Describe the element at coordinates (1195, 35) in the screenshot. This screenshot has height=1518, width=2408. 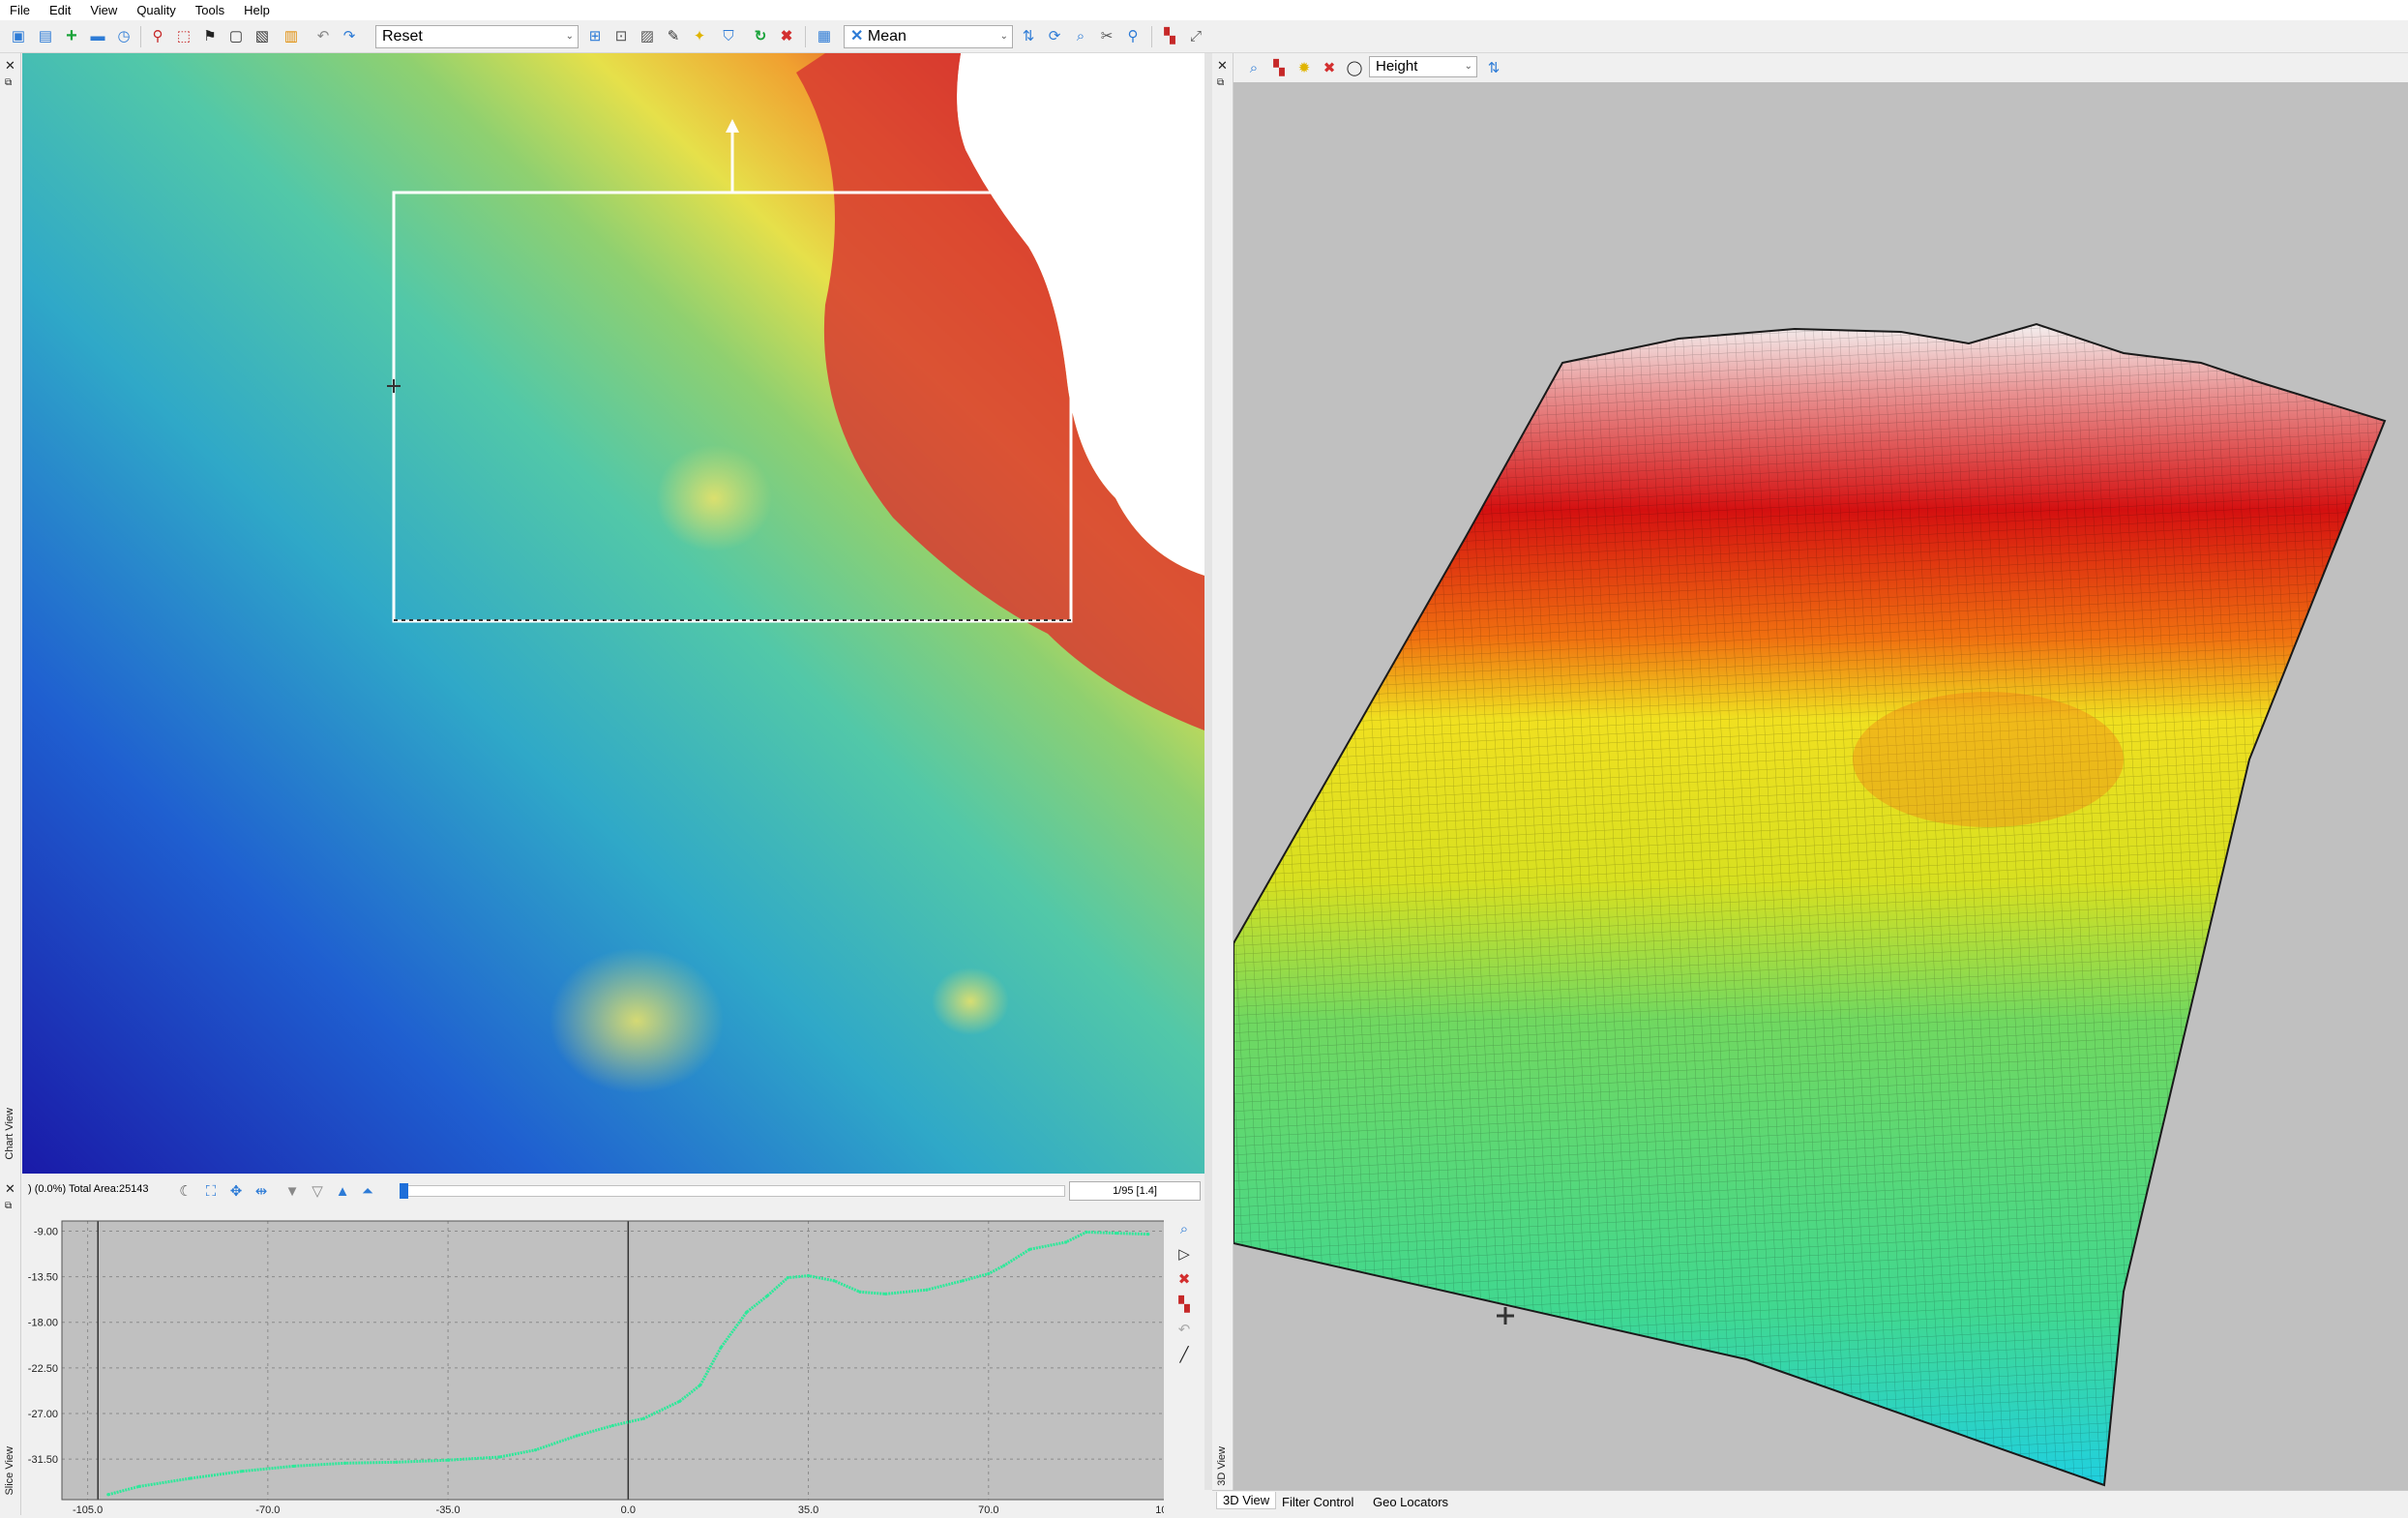
I see `expand-icon: ⤢` at that location.